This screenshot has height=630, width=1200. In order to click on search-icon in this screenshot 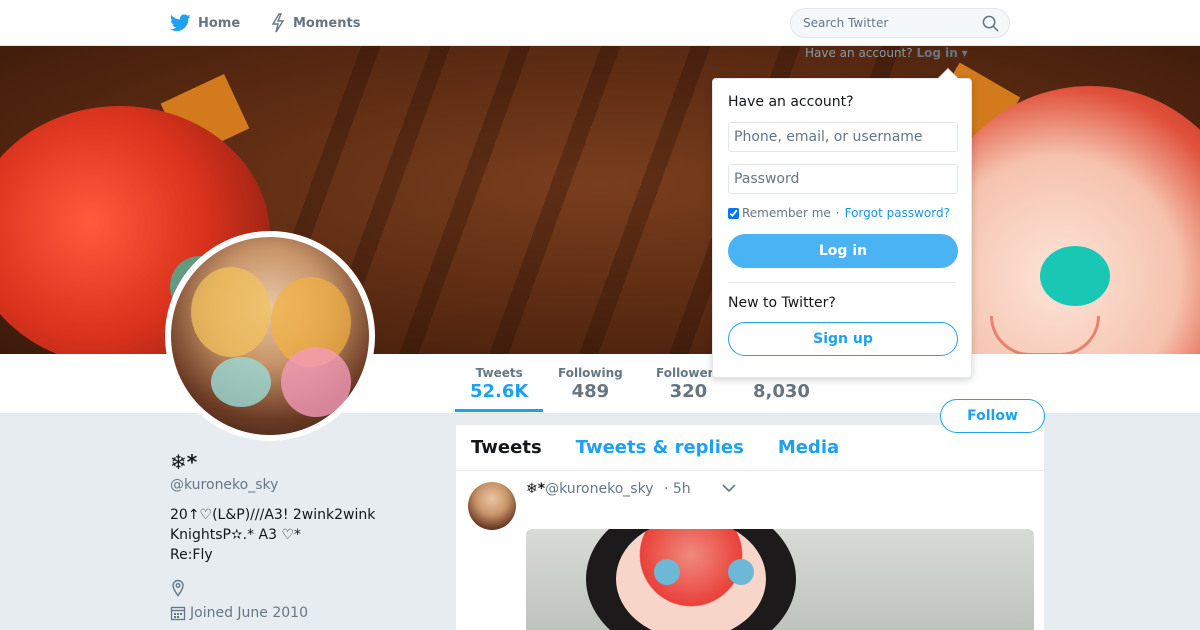, I will do `click(990, 23)`.